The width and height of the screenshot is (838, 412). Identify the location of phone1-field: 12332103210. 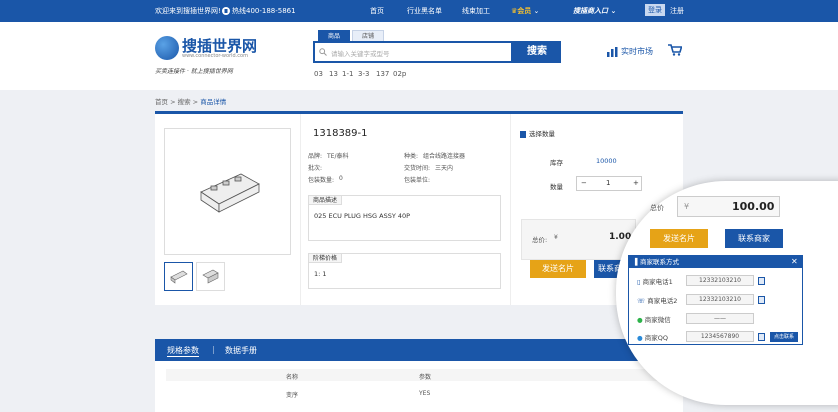
(720, 280).